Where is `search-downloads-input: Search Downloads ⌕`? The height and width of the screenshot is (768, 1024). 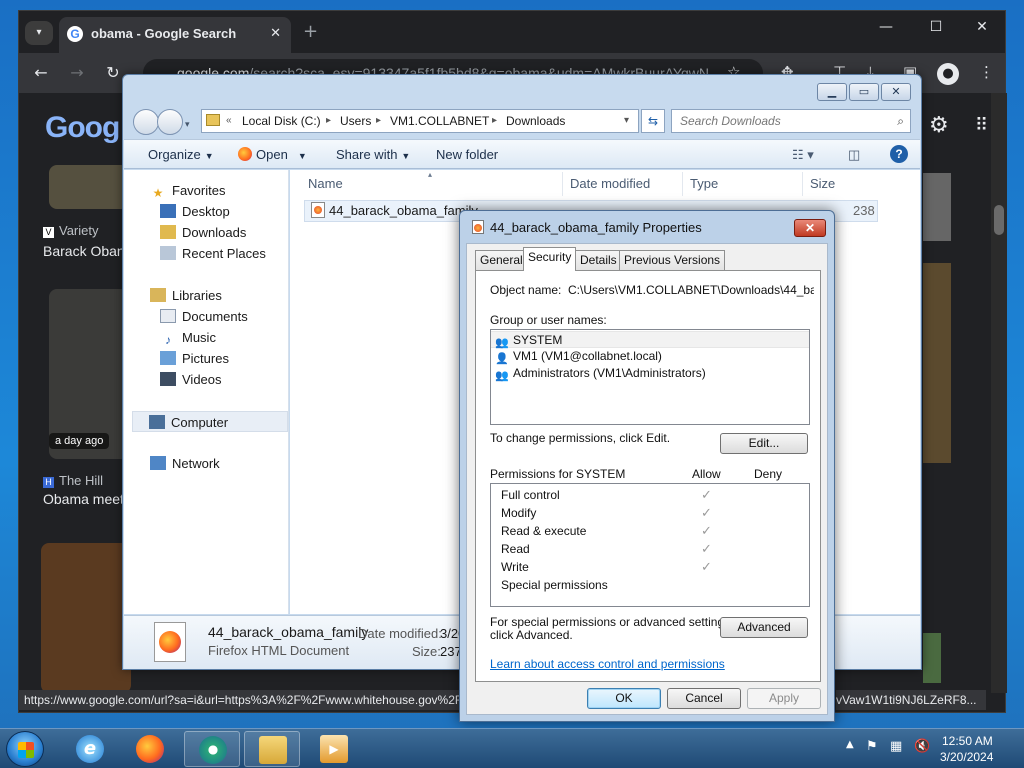 search-downloads-input: Search Downloads ⌕ is located at coordinates (791, 121).